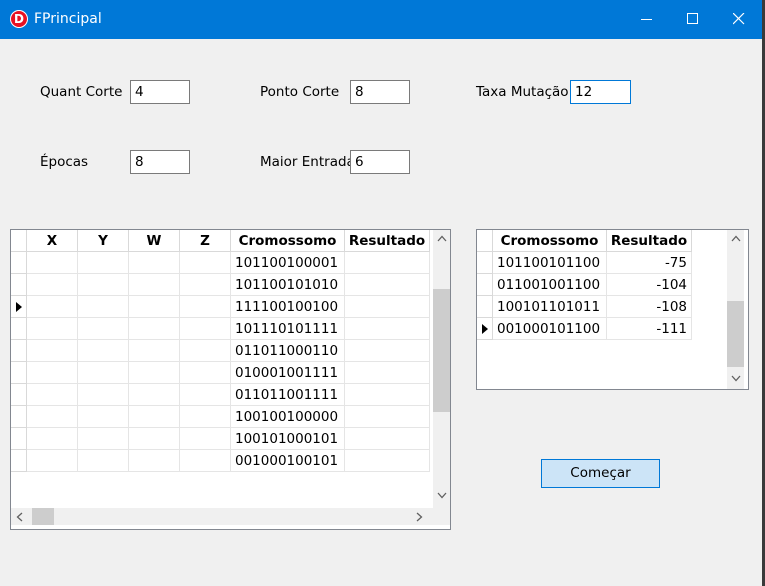 The image size is (765, 586). What do you see at coordinates (693, 19) in the screenshot?
I see `maximize-button` at bounding box center [693, 19].